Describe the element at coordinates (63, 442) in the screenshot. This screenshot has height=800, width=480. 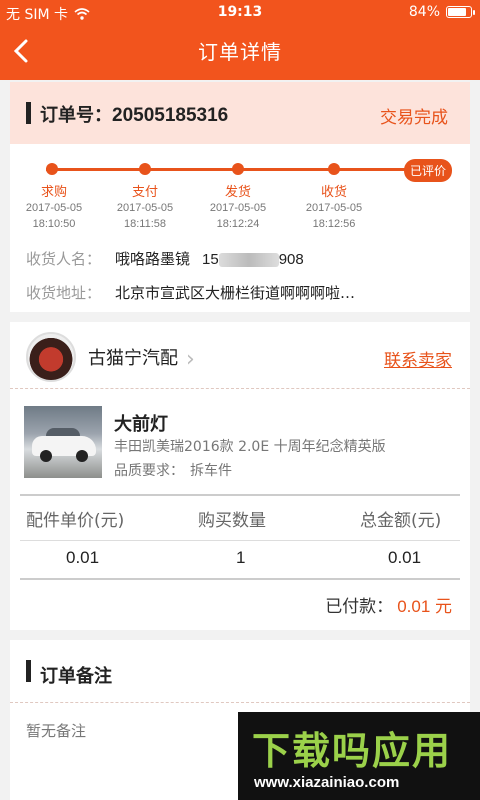
I see `product-thumbnail` at that location.